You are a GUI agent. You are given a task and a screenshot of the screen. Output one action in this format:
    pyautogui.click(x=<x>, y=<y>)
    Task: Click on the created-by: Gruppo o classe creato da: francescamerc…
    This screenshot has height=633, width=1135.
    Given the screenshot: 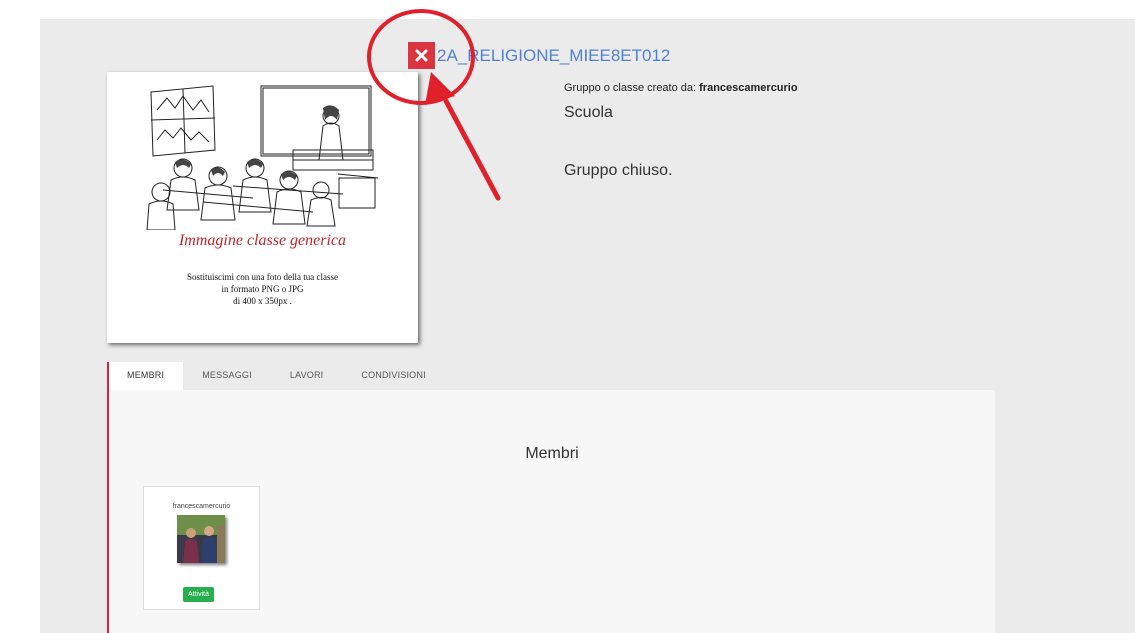 What is the action you would take?
    pyautogui.click(x=681, y=88)
    